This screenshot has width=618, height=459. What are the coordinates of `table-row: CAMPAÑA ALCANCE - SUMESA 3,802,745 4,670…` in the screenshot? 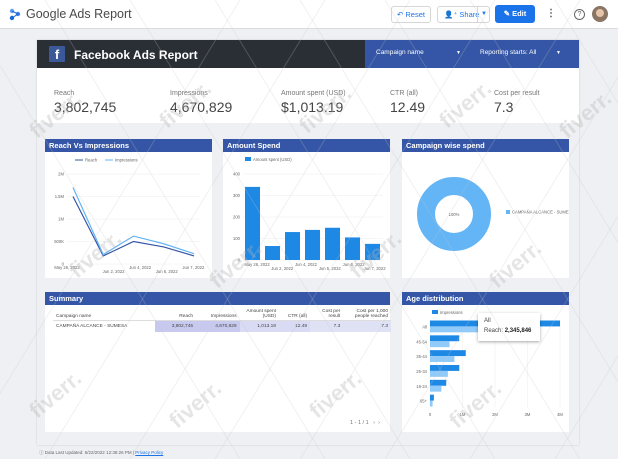 It's located at (222, 326).